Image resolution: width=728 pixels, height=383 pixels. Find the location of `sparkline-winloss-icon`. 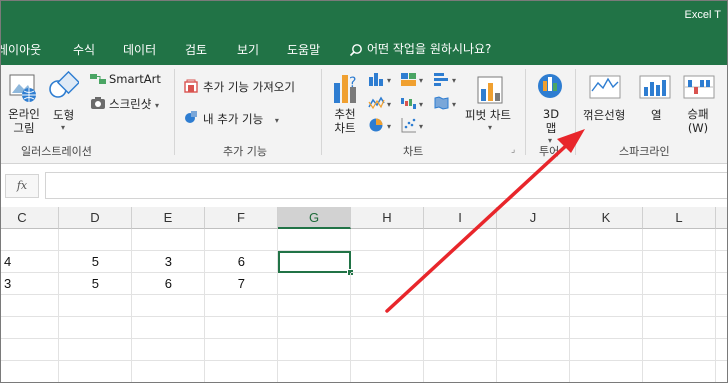

sparkline-winloss-icon is located at coordinates (699, 89).